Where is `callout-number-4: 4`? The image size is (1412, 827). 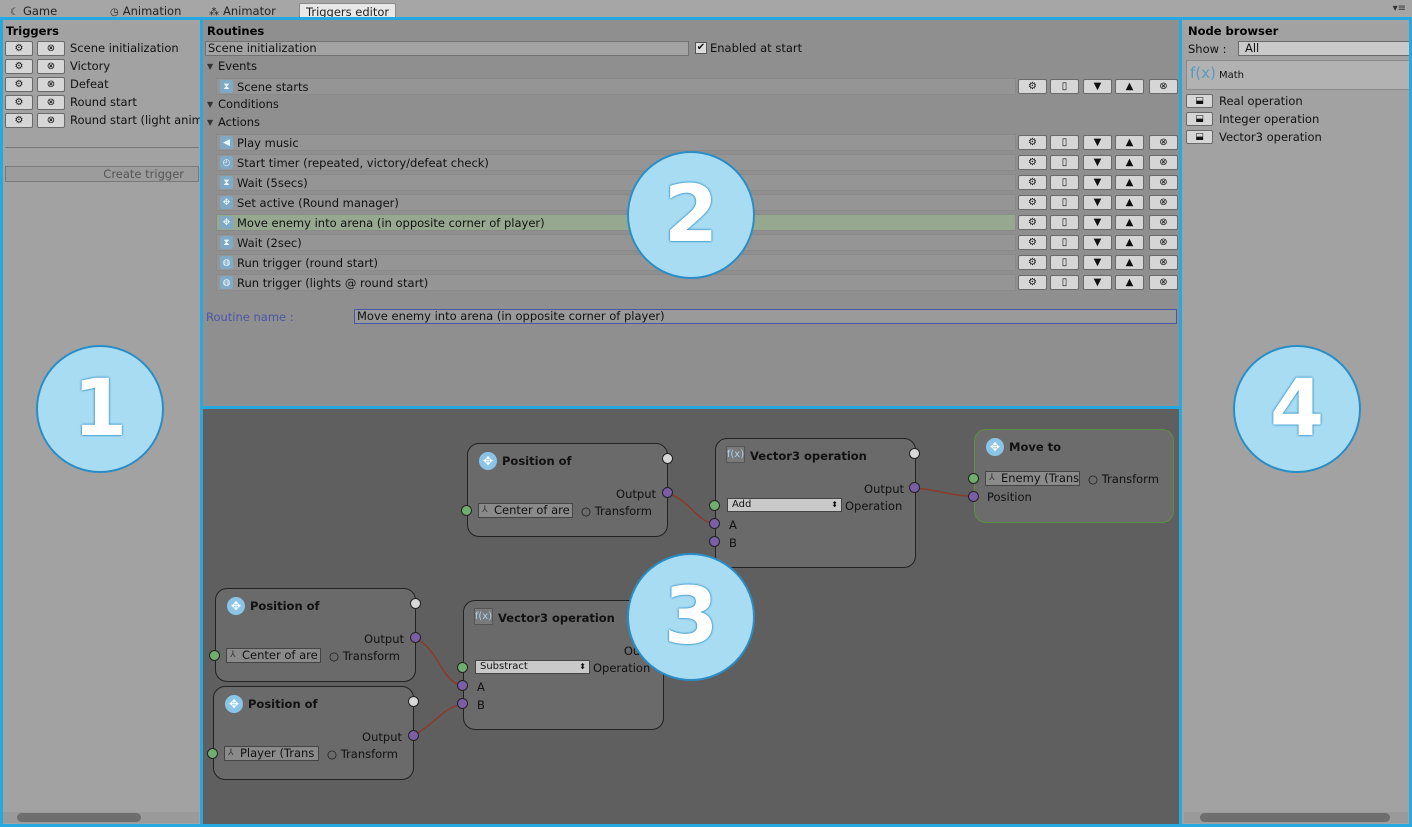
callout-number-4: 4 is located at coordinates (1297, 409).